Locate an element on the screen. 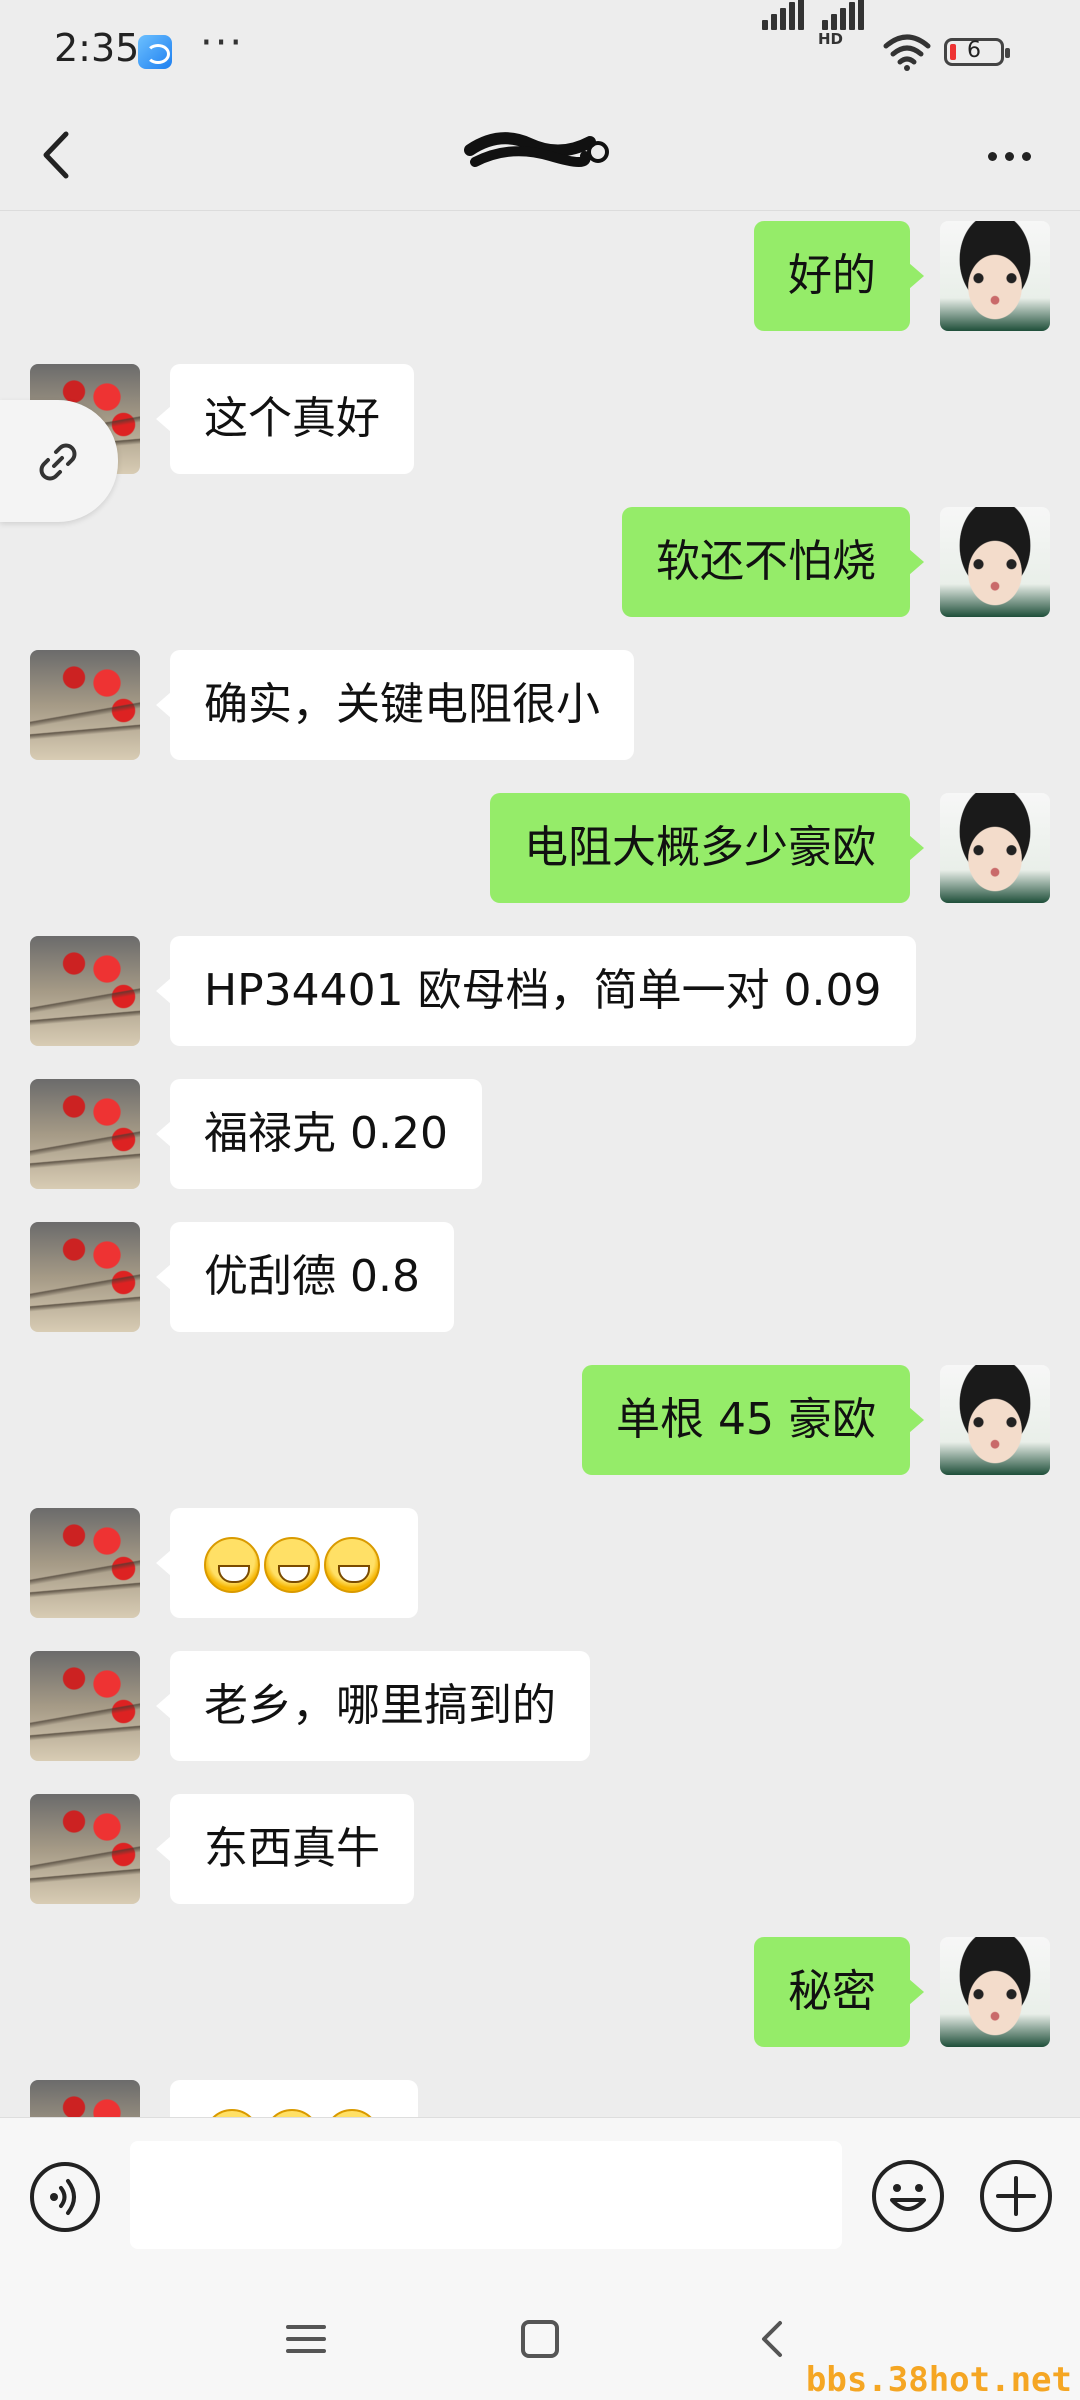 Image resolution: width=1080 pixels, height=2400 pixels. message-bubble: 这个真好 is located at coordinates (285, 419).